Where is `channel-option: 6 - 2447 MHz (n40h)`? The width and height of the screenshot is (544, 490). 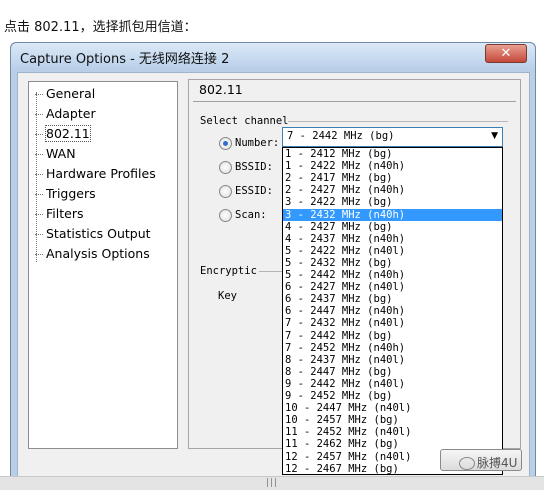
channel-option: 6 - 2447 MHz (n40h) is located at coordinates (392, 311).